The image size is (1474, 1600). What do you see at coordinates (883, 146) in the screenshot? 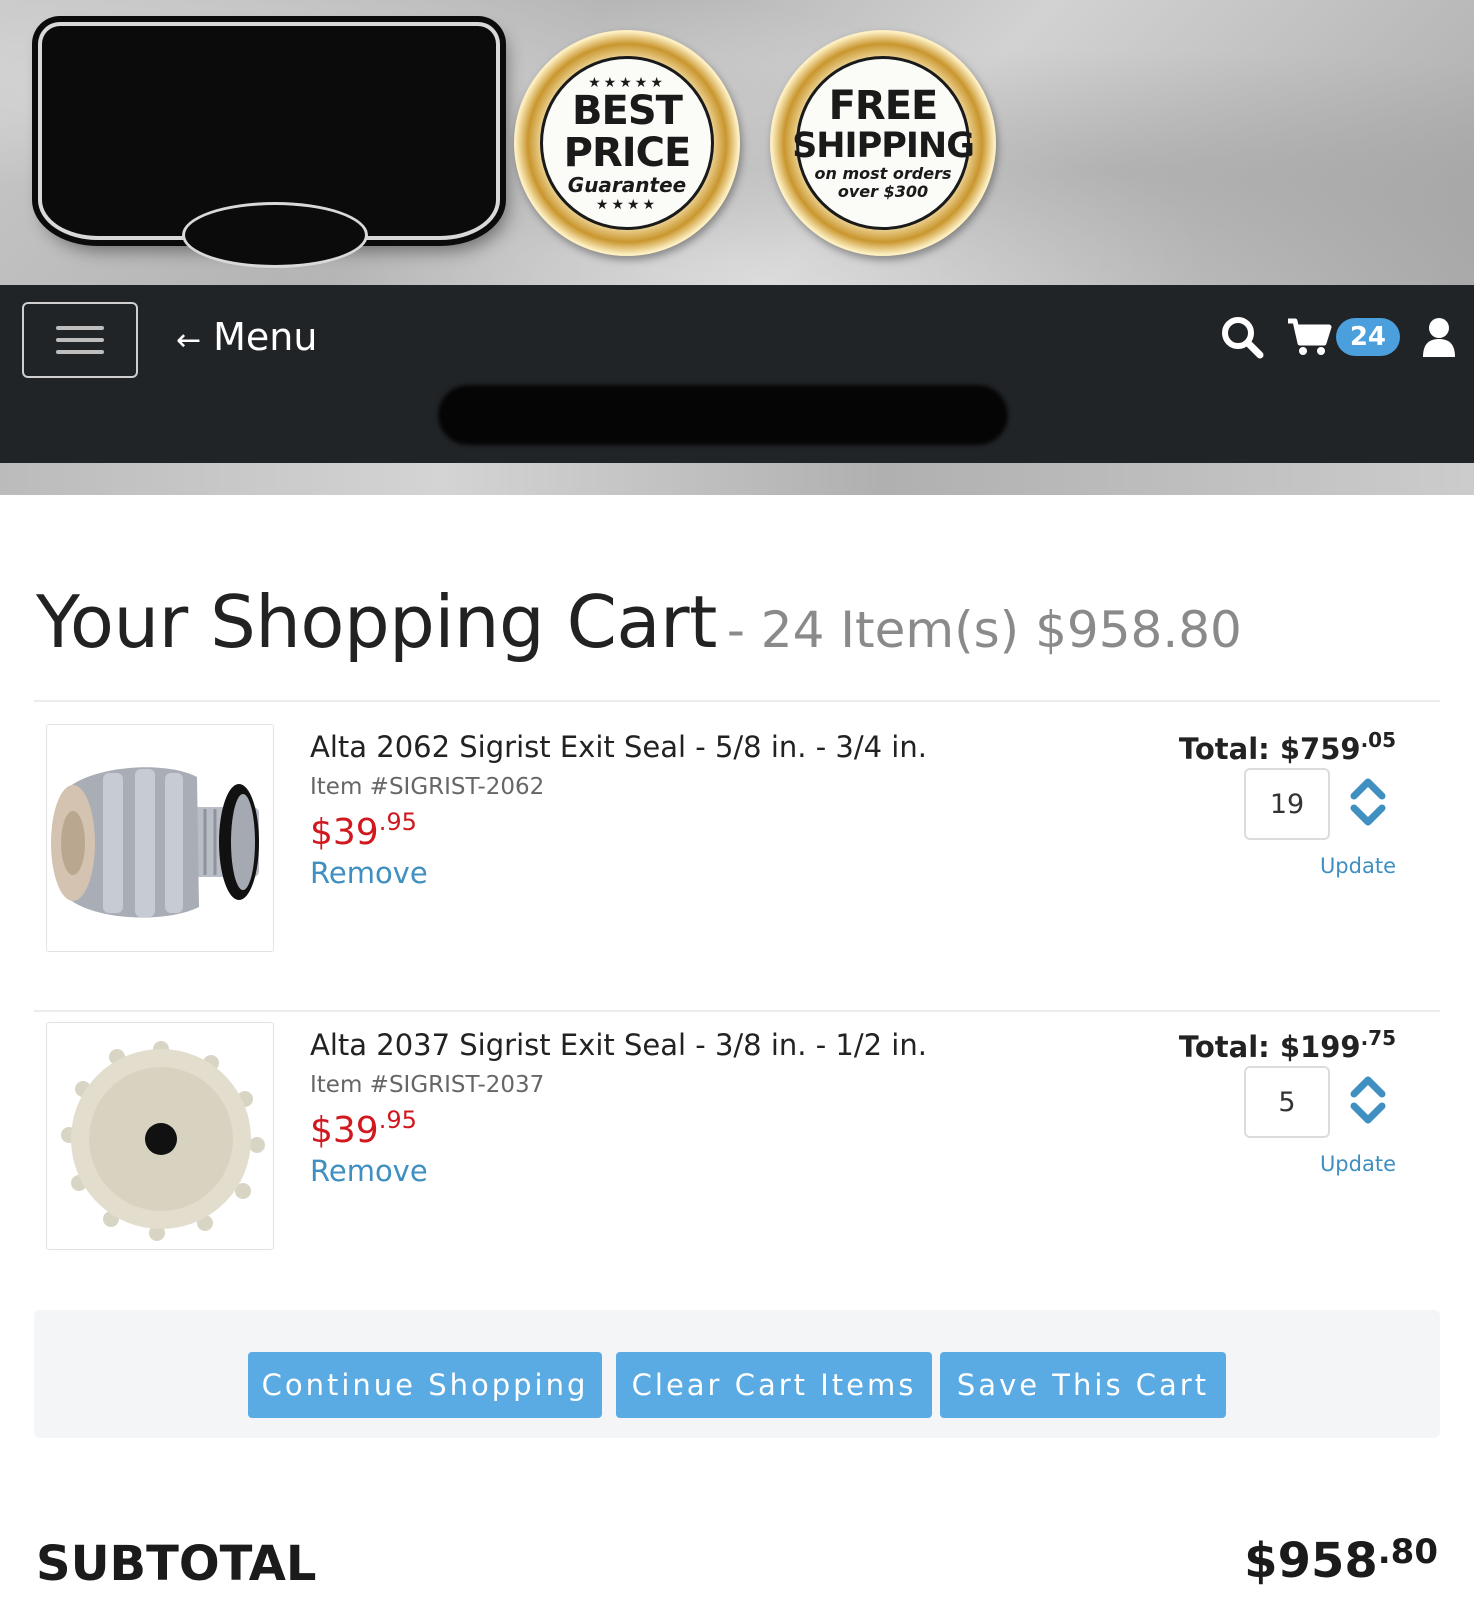
I see `badge-text: SHIPPING` at bounding box center [883, 146].